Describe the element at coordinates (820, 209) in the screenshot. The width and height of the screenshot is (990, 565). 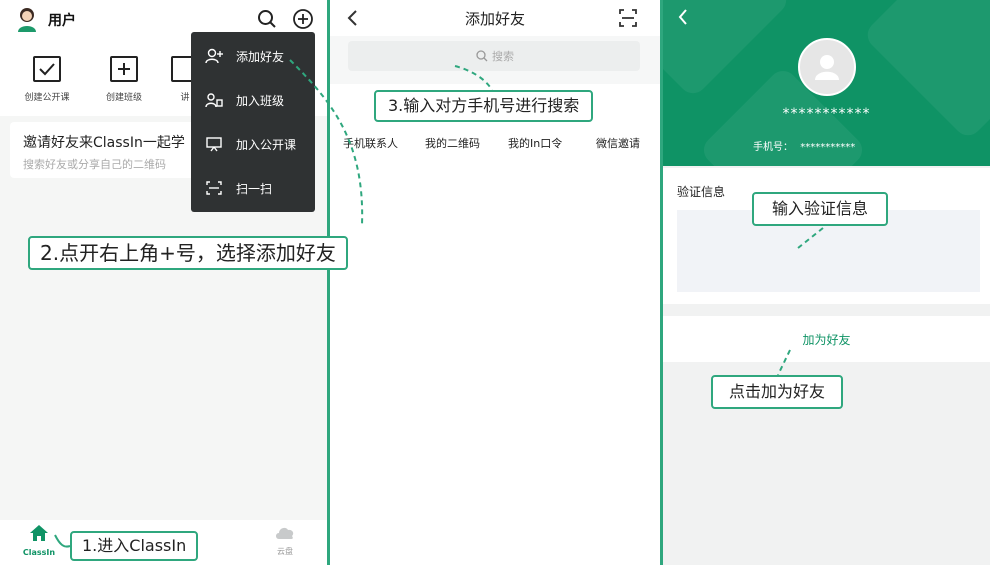
I see `callout-verify: 输入验证信息` at that location.